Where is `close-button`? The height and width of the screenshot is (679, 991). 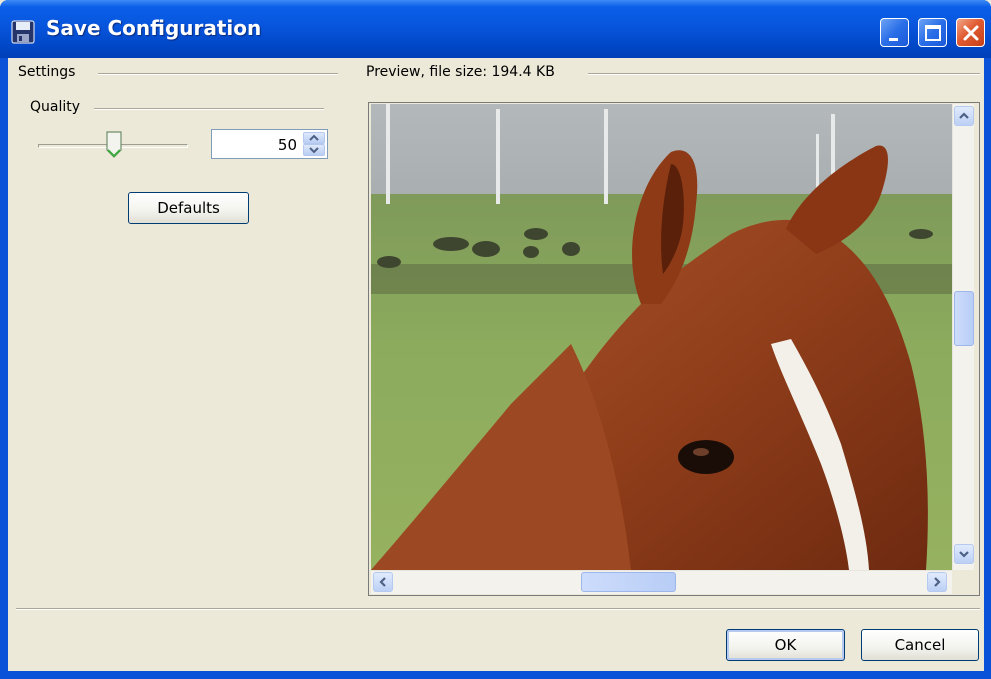
close-button is located at coordinates (970, 32).